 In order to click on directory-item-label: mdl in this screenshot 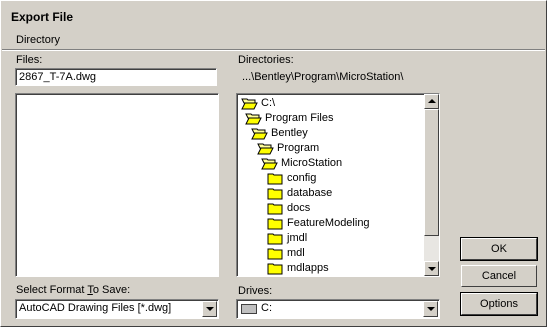, I will do `click(296, 253)`.